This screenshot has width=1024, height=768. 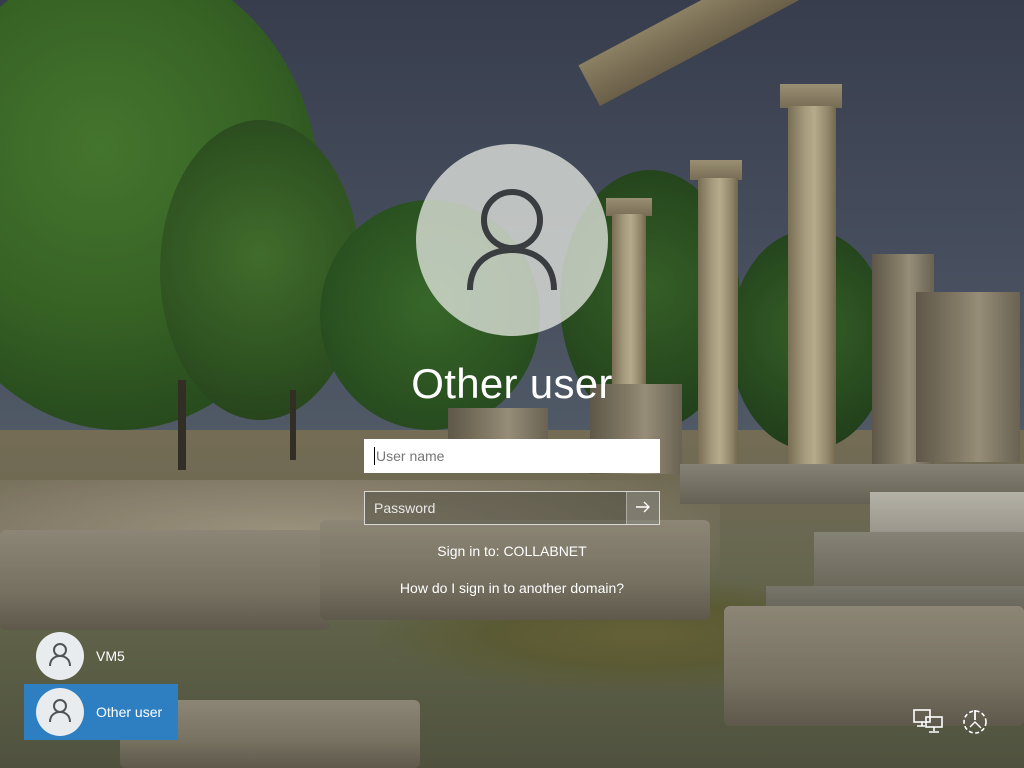 I want to click on network-button, so click(x=928, y=723).